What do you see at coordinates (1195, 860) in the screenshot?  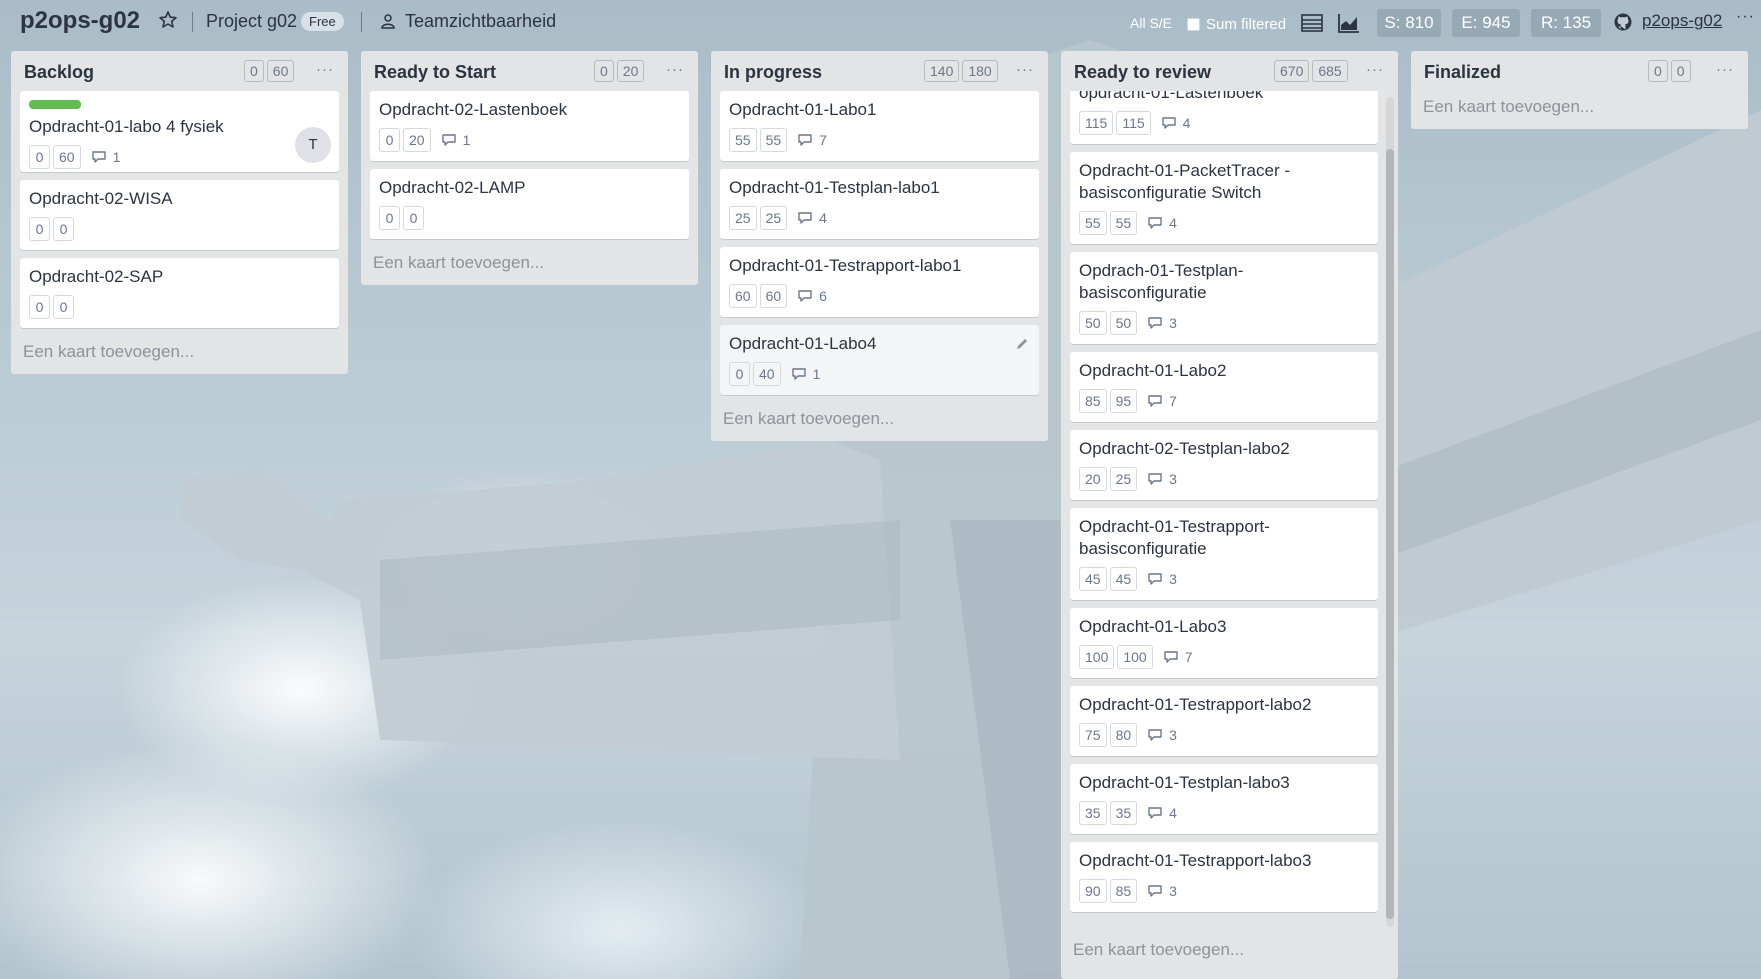 I see `card-title: Opdracht-01-Testrapport-labo3` at bounding box center [1195, 860].